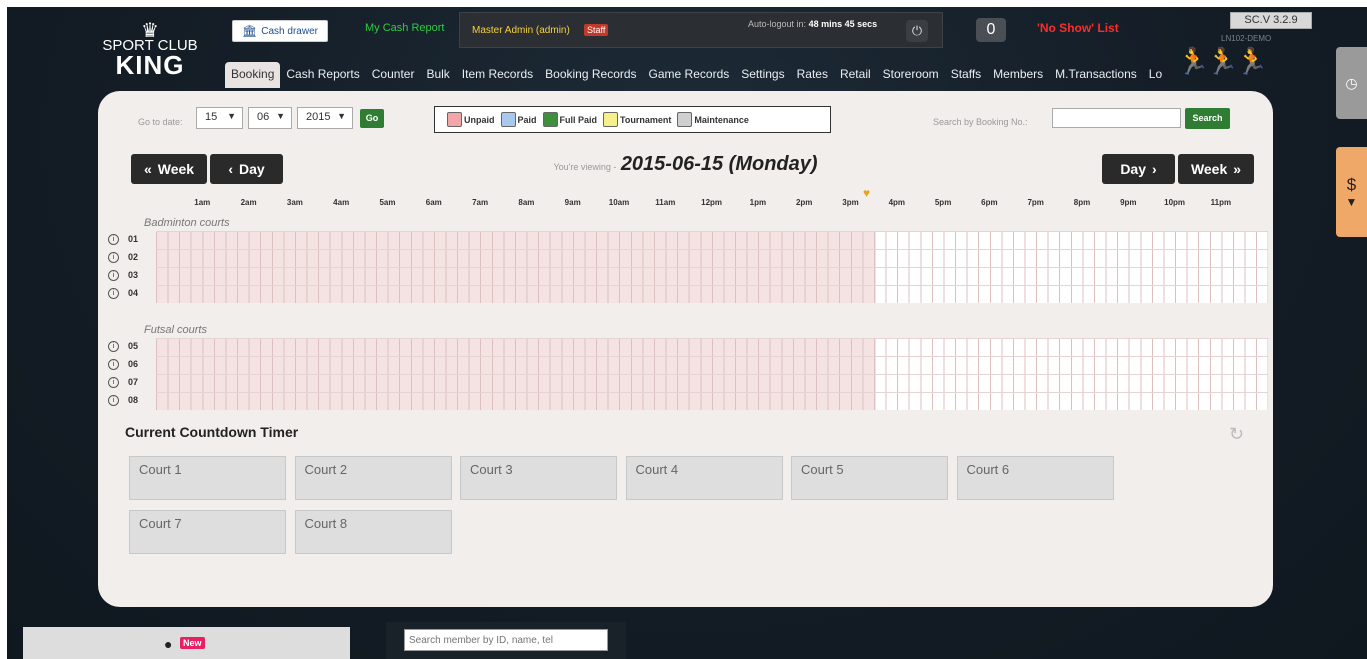 This screenshot has width=1367, height=659. I want to click on countdown-card: Court 1, so click(207, 478).